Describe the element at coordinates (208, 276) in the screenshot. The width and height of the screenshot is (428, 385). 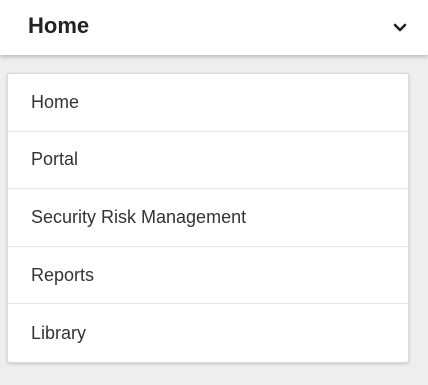
I see `menu-item-reports: Reports` at that location.